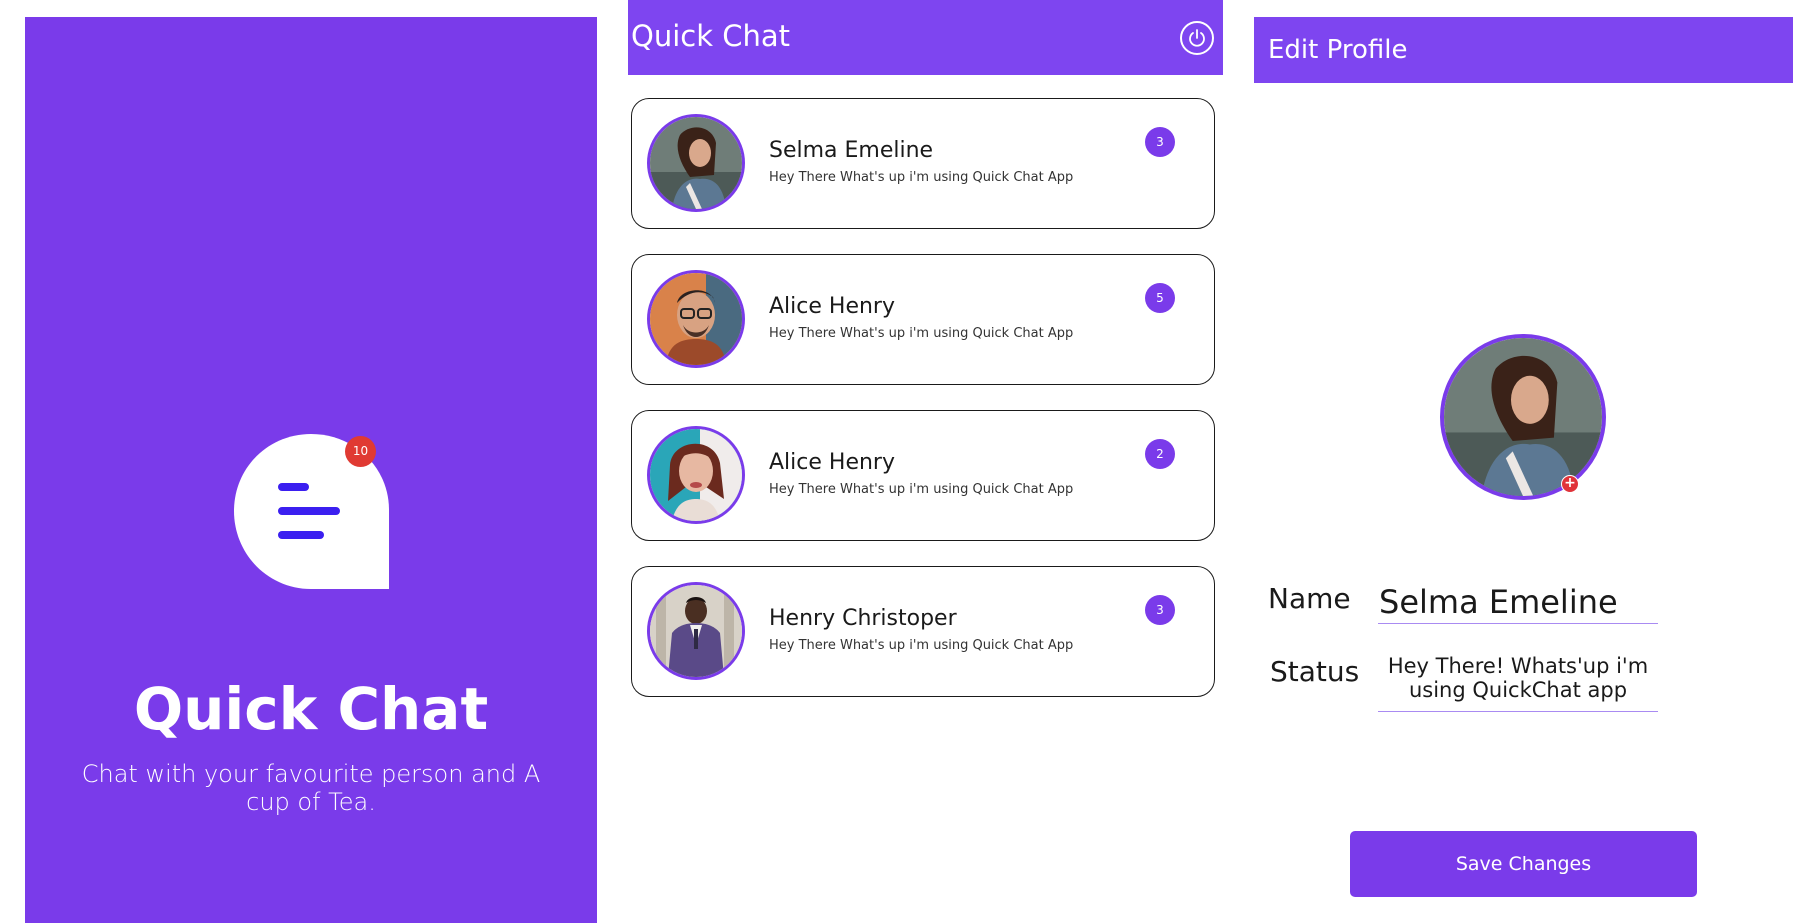 This screenshot has height=923, width=1793. Describe the element at coordinates (710, 36) in the screenshot. I see `chat-list-title: Quick Chat` at that location.